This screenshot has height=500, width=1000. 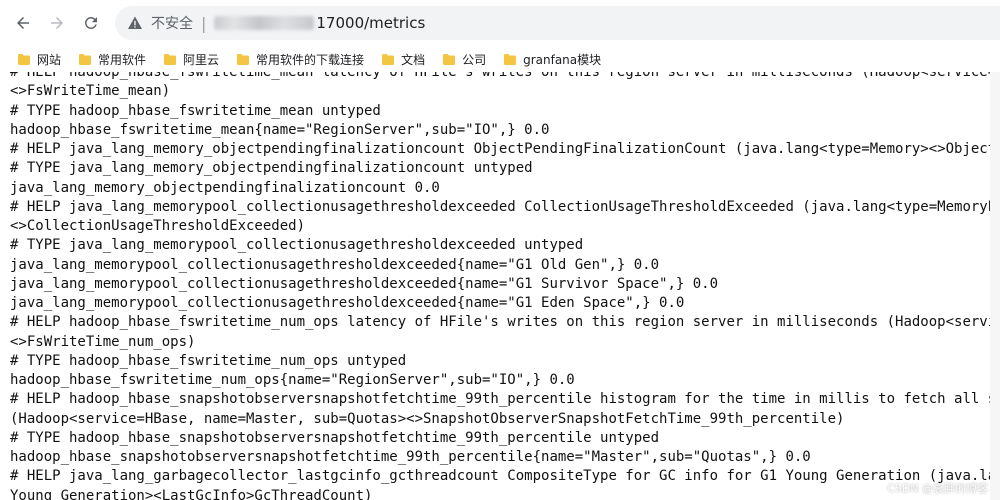 I want to click on redacted-host, so click(x=264, y=23).